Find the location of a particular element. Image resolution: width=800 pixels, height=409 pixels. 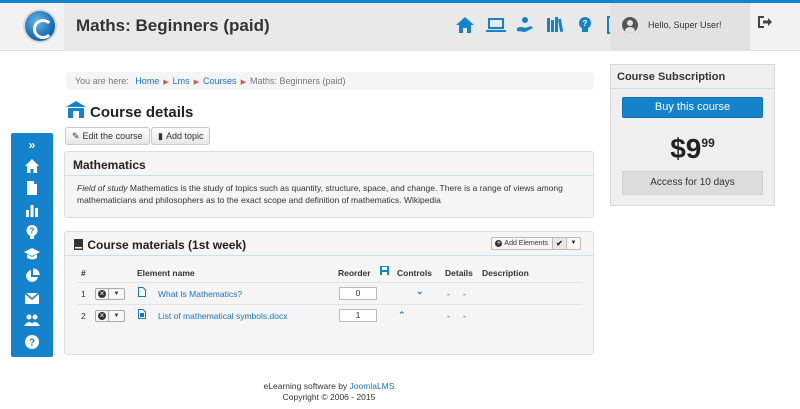

logo is located at coordinates (40, 26).